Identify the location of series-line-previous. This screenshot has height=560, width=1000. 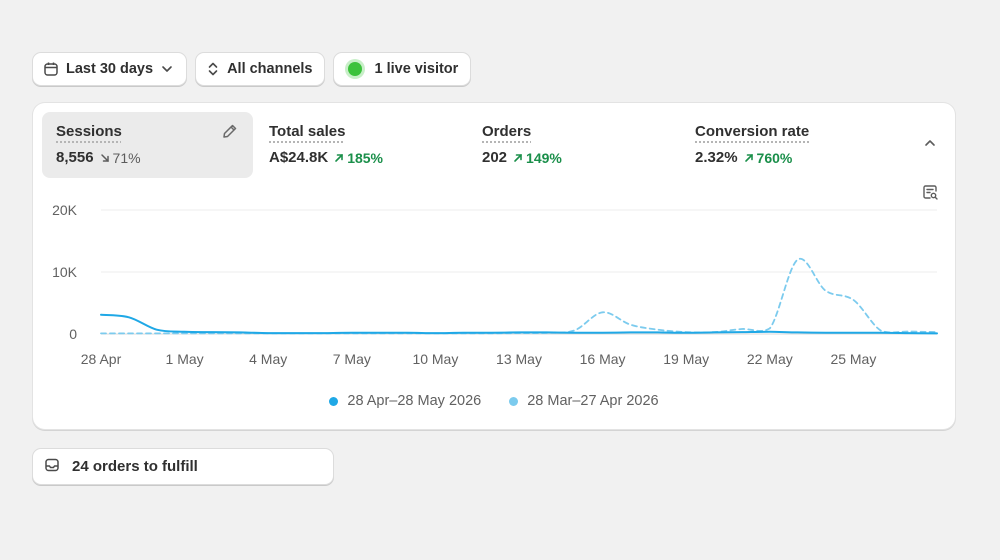
(519, 296).